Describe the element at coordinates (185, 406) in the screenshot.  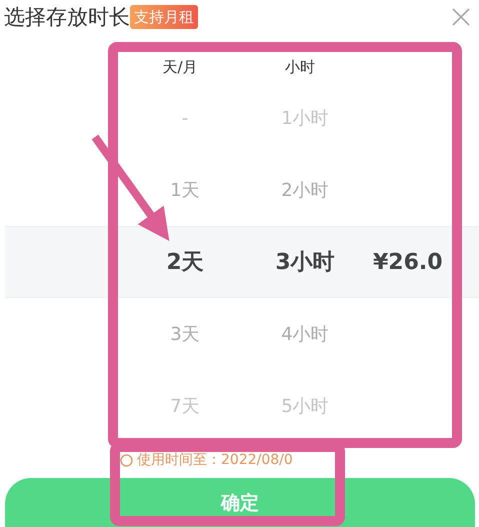
I see `day-option: 7天` at that location.